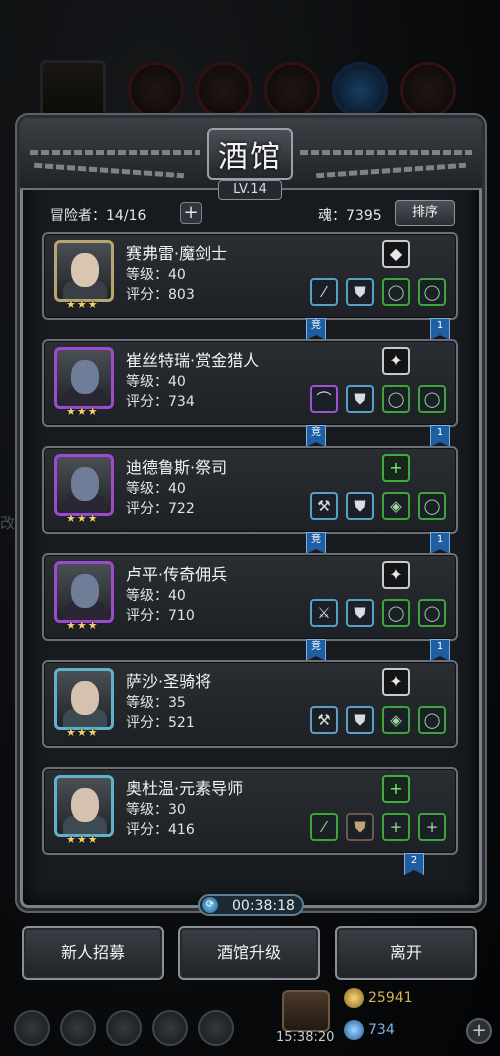 This screenshot has height=1056, width=500. I want to click on hero-score: 评分：734, so click(160, 402).